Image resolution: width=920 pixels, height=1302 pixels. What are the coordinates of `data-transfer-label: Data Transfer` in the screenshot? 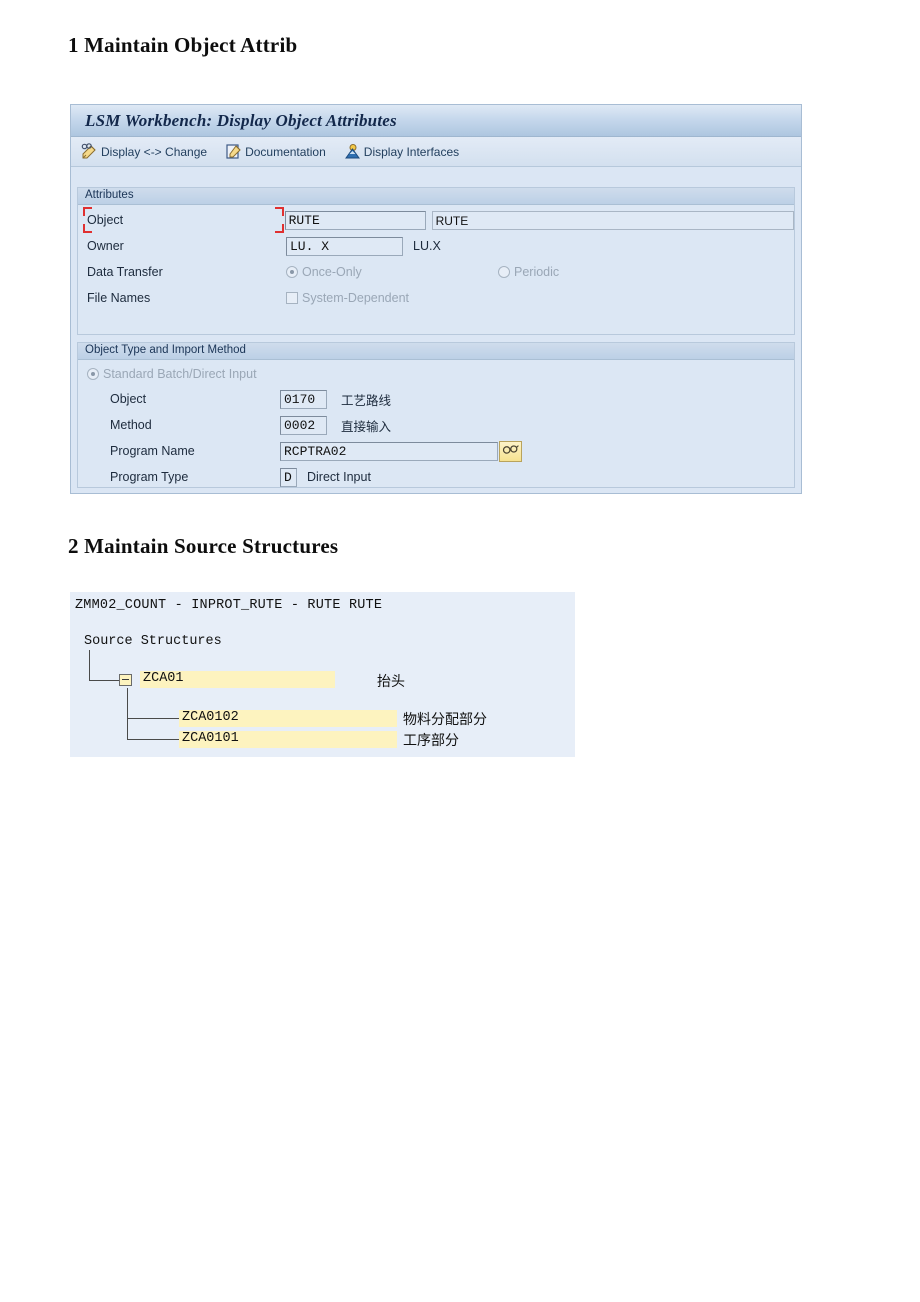 It's located at (125, 272).